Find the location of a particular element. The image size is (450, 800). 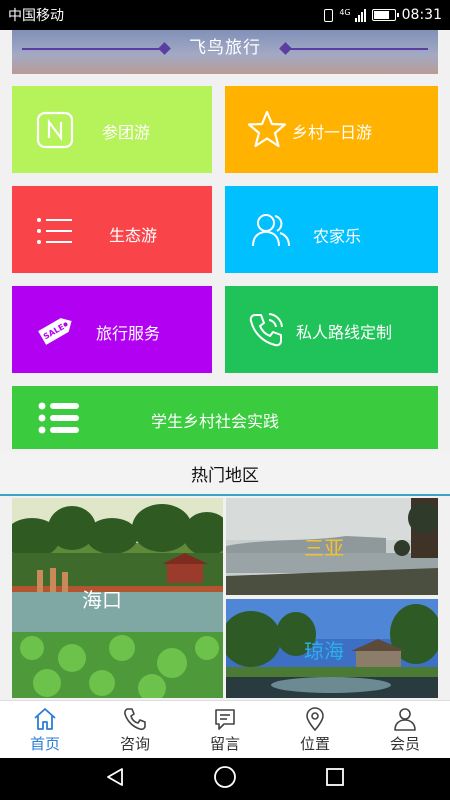

hot-regions-header: 热门地区 is located at coordinates (225, 474).